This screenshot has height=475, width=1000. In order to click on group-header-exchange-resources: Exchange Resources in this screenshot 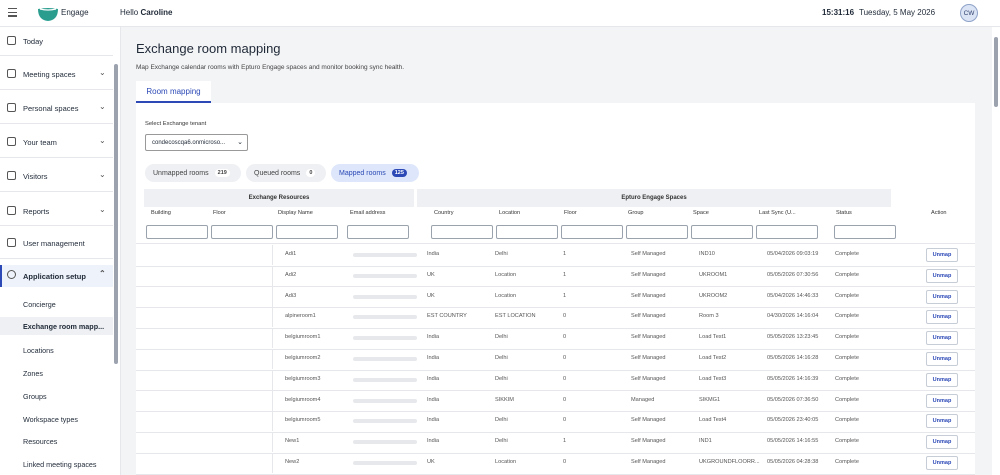, I will do `click(279, 198)`.